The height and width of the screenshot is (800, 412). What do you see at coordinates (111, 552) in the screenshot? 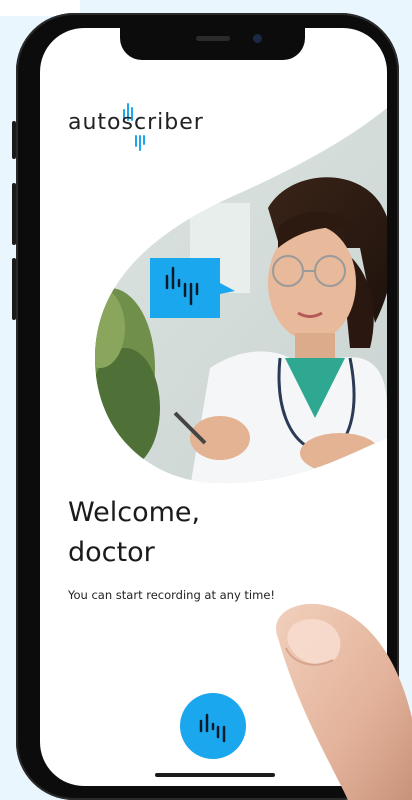
I see `welcome-line-2: doctor` at bounding box center [111, 552].